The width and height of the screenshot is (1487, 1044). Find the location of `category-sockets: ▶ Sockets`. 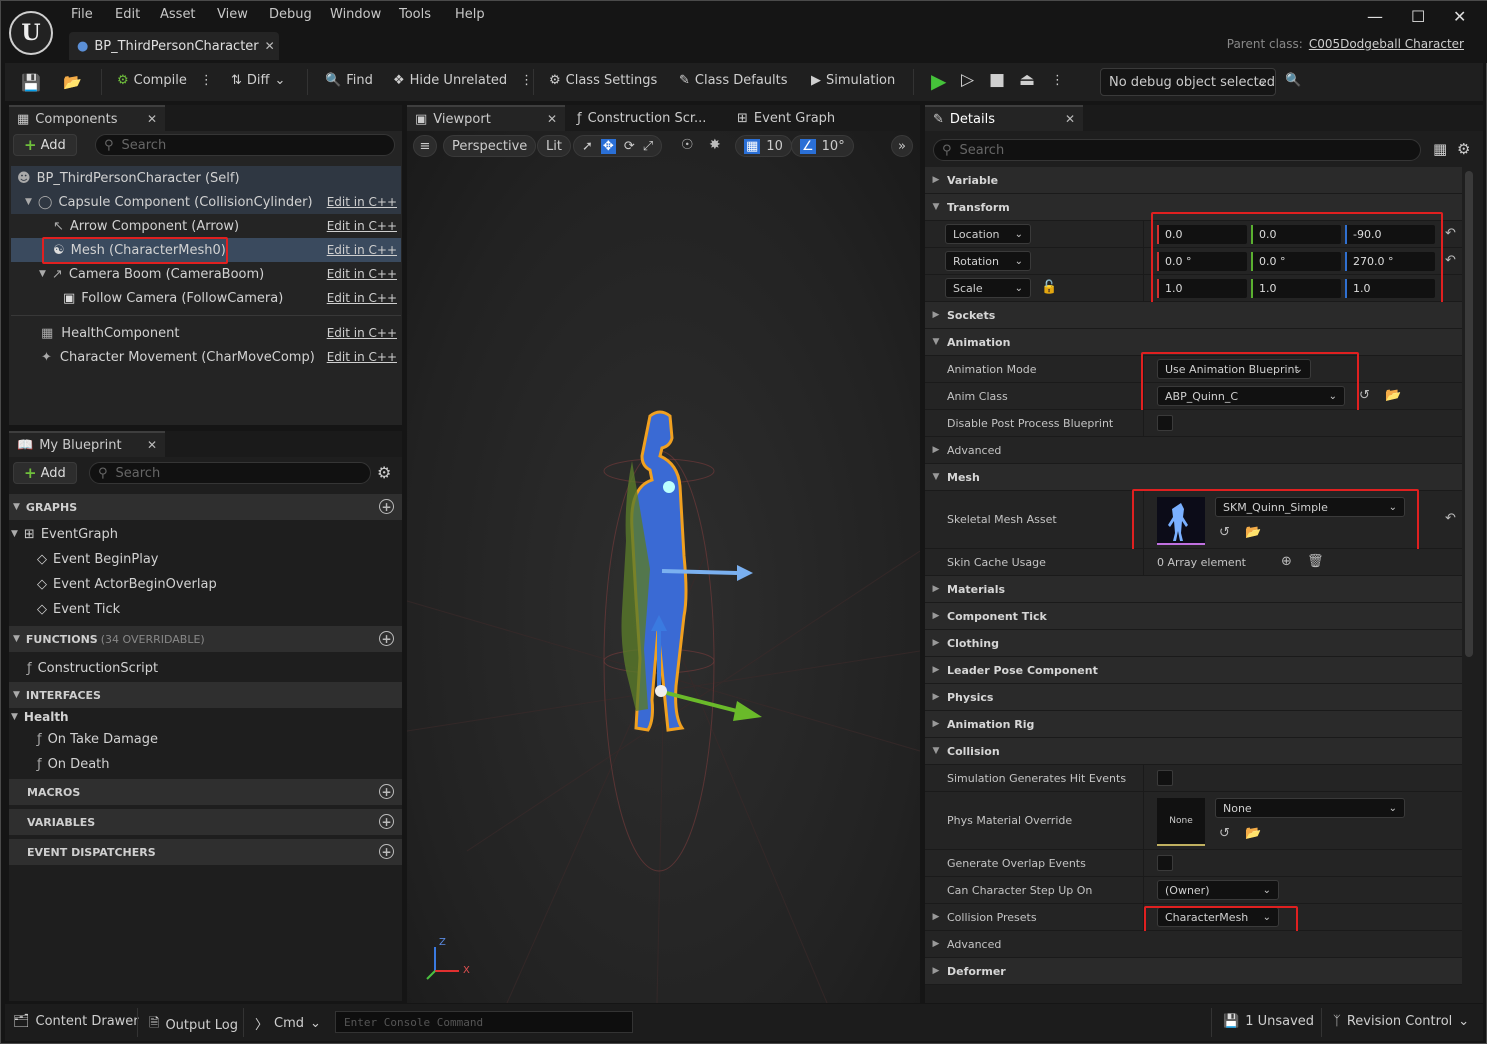

category-sockets: ▶ Sockets is located at coordinates (1193, 315).